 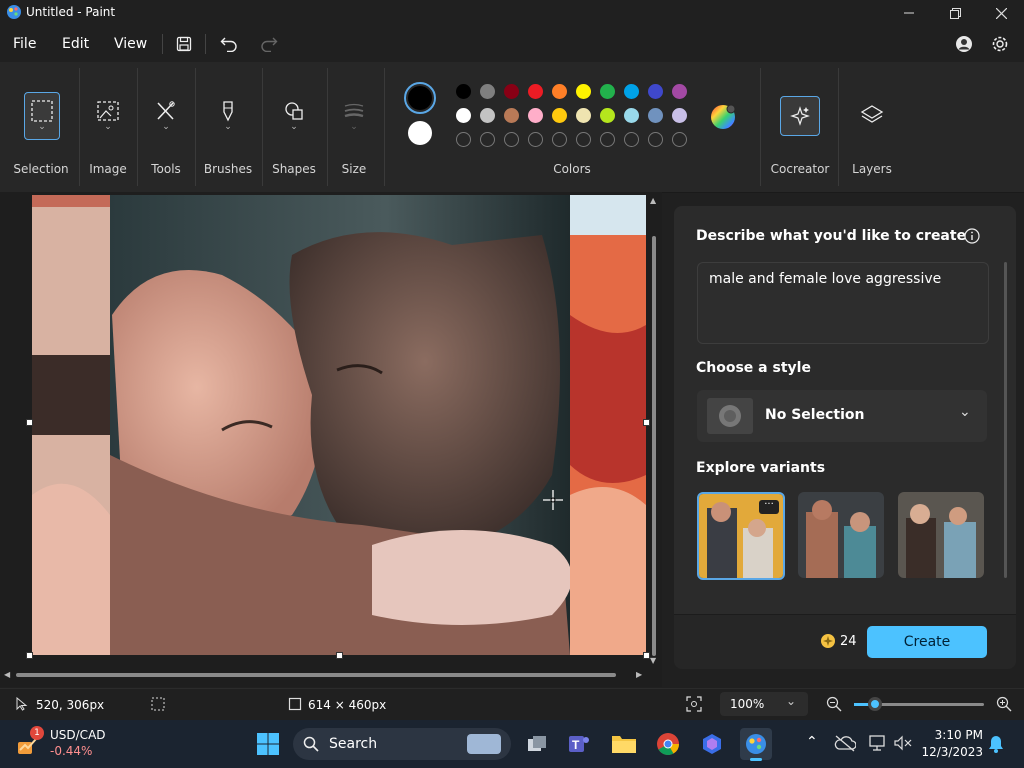 What do you see at coordinates (60, 744) in the screenshot?
I see `widgets-ticker: 1 USD/CAD -0.44%` at bounding box center [60, 744].